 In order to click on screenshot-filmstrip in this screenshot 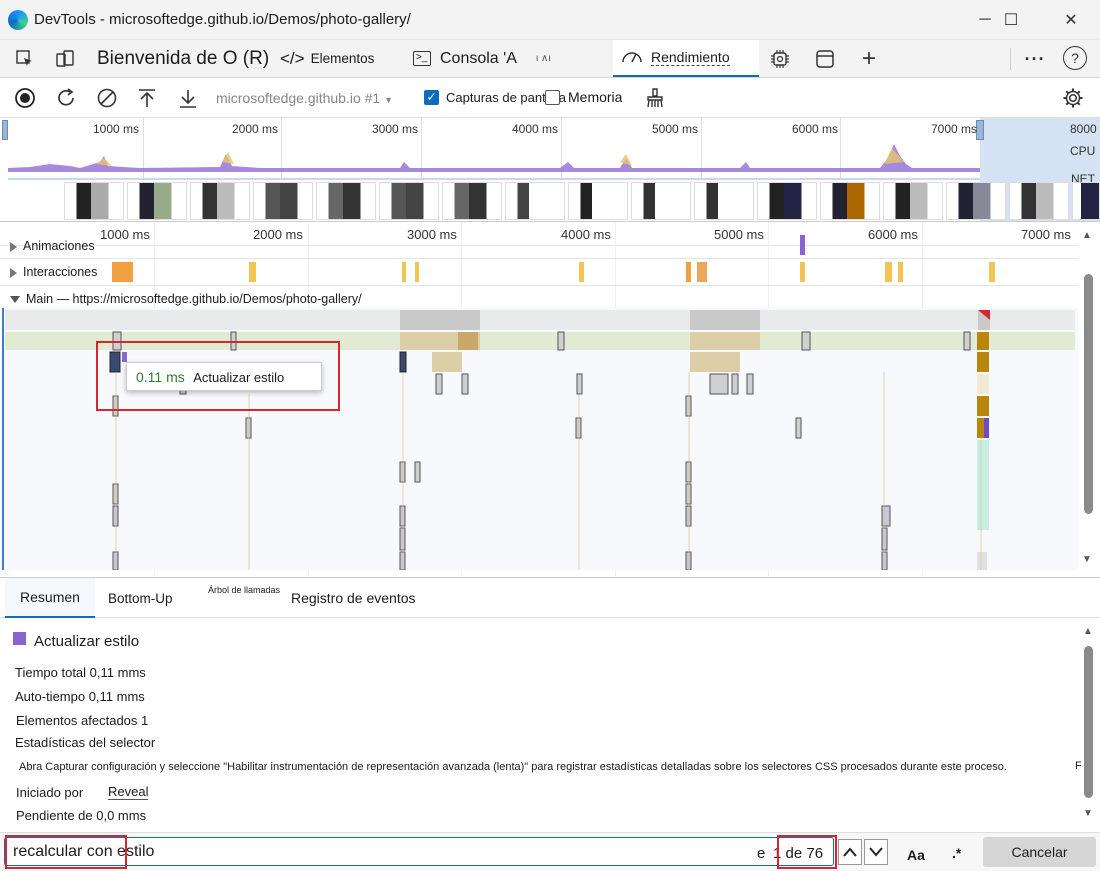, I will do `click(582, 201)`.